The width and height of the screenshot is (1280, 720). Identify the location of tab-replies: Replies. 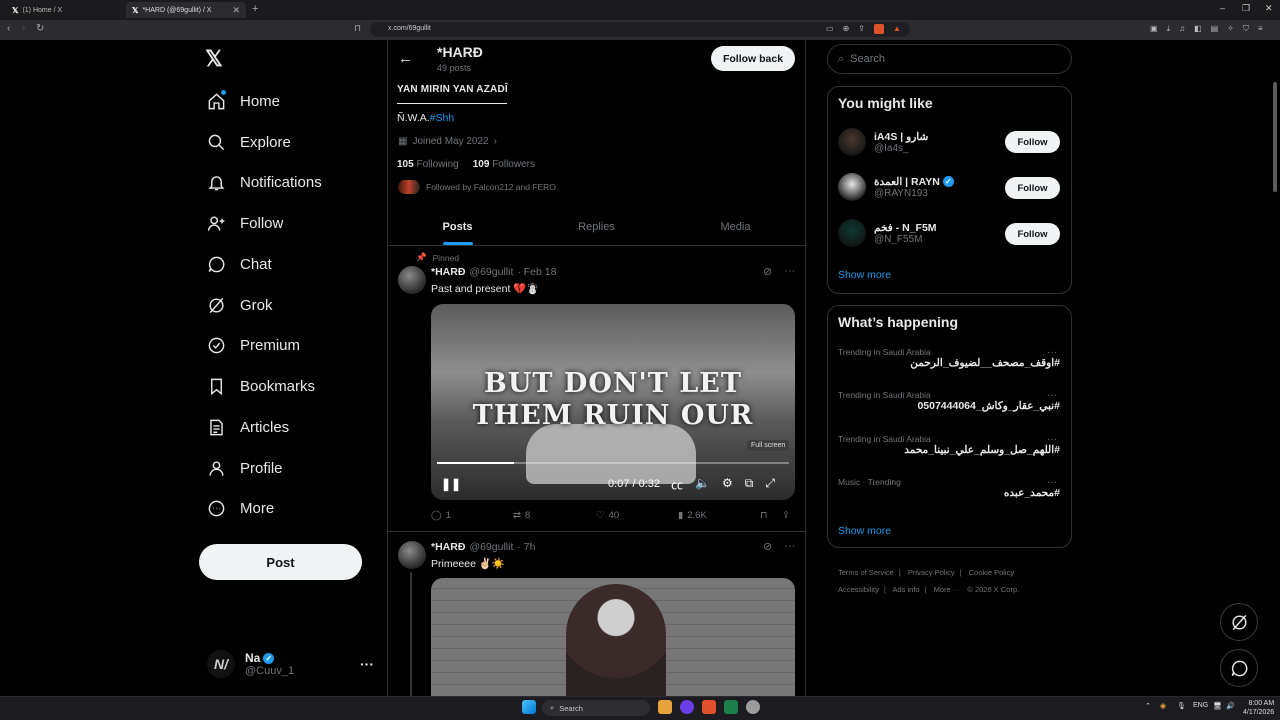
(596, 226).